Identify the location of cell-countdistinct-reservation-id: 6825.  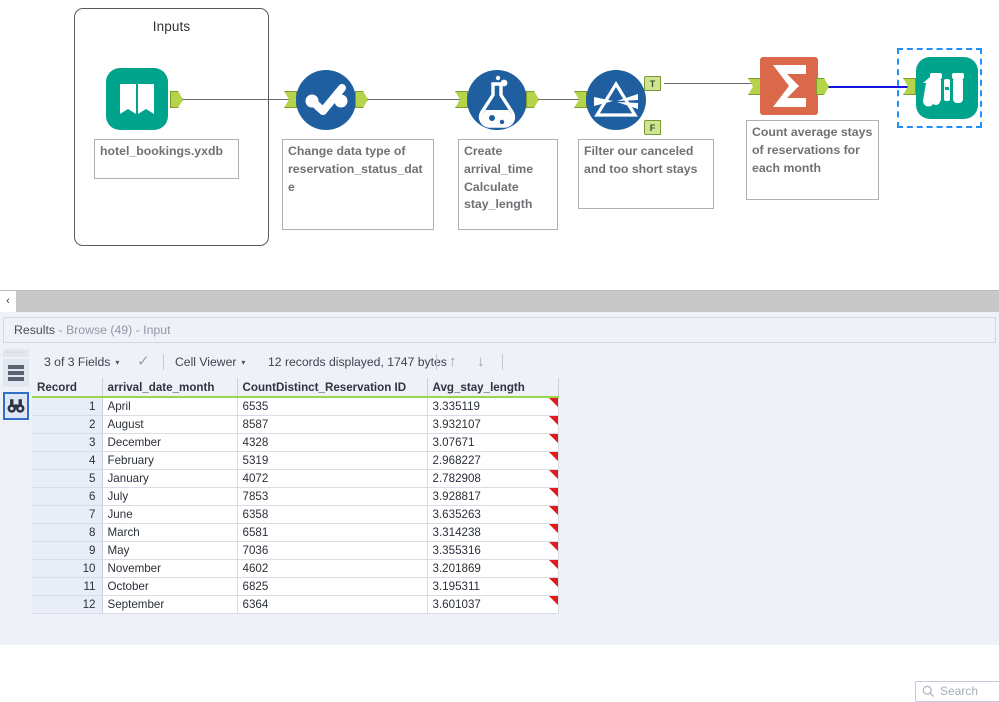
(332, 586).